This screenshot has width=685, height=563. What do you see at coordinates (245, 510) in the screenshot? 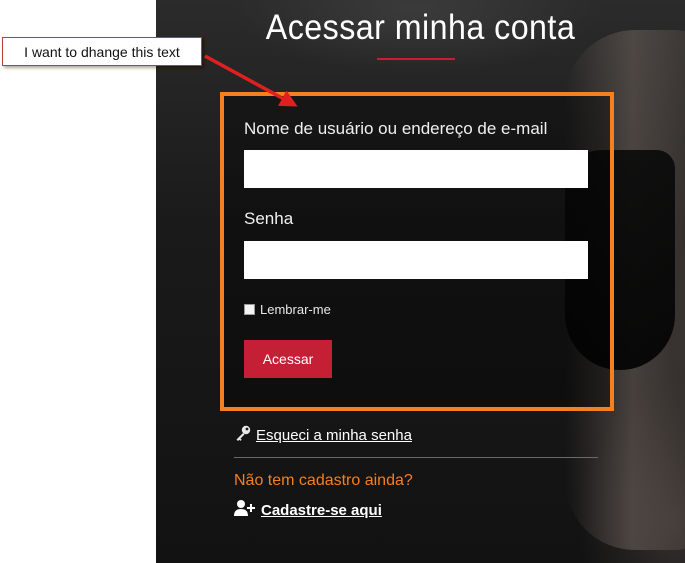
I see `user-plus-icon` at bounding box center [245, 510].